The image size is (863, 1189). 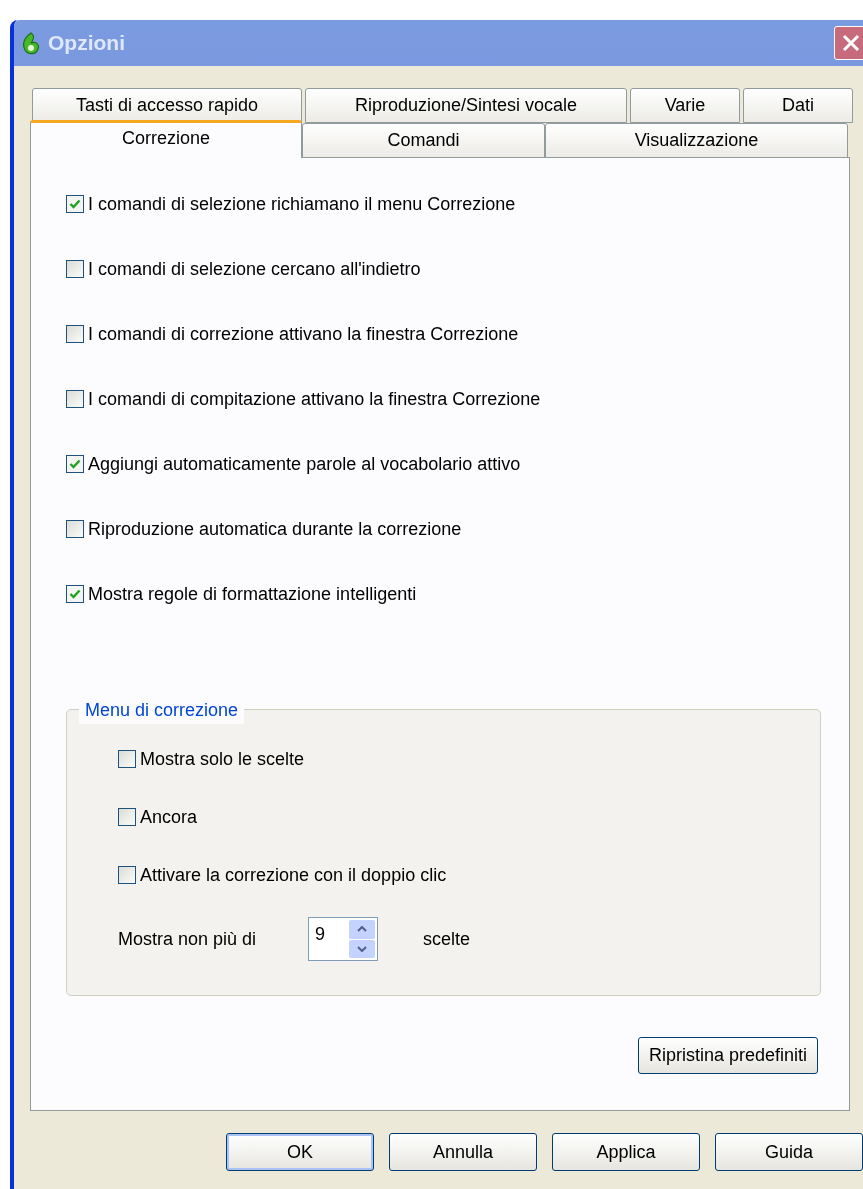 I want to click on checkbox-label: I comandi di selezione cercano all'indietro, so click(x=254, y=269).